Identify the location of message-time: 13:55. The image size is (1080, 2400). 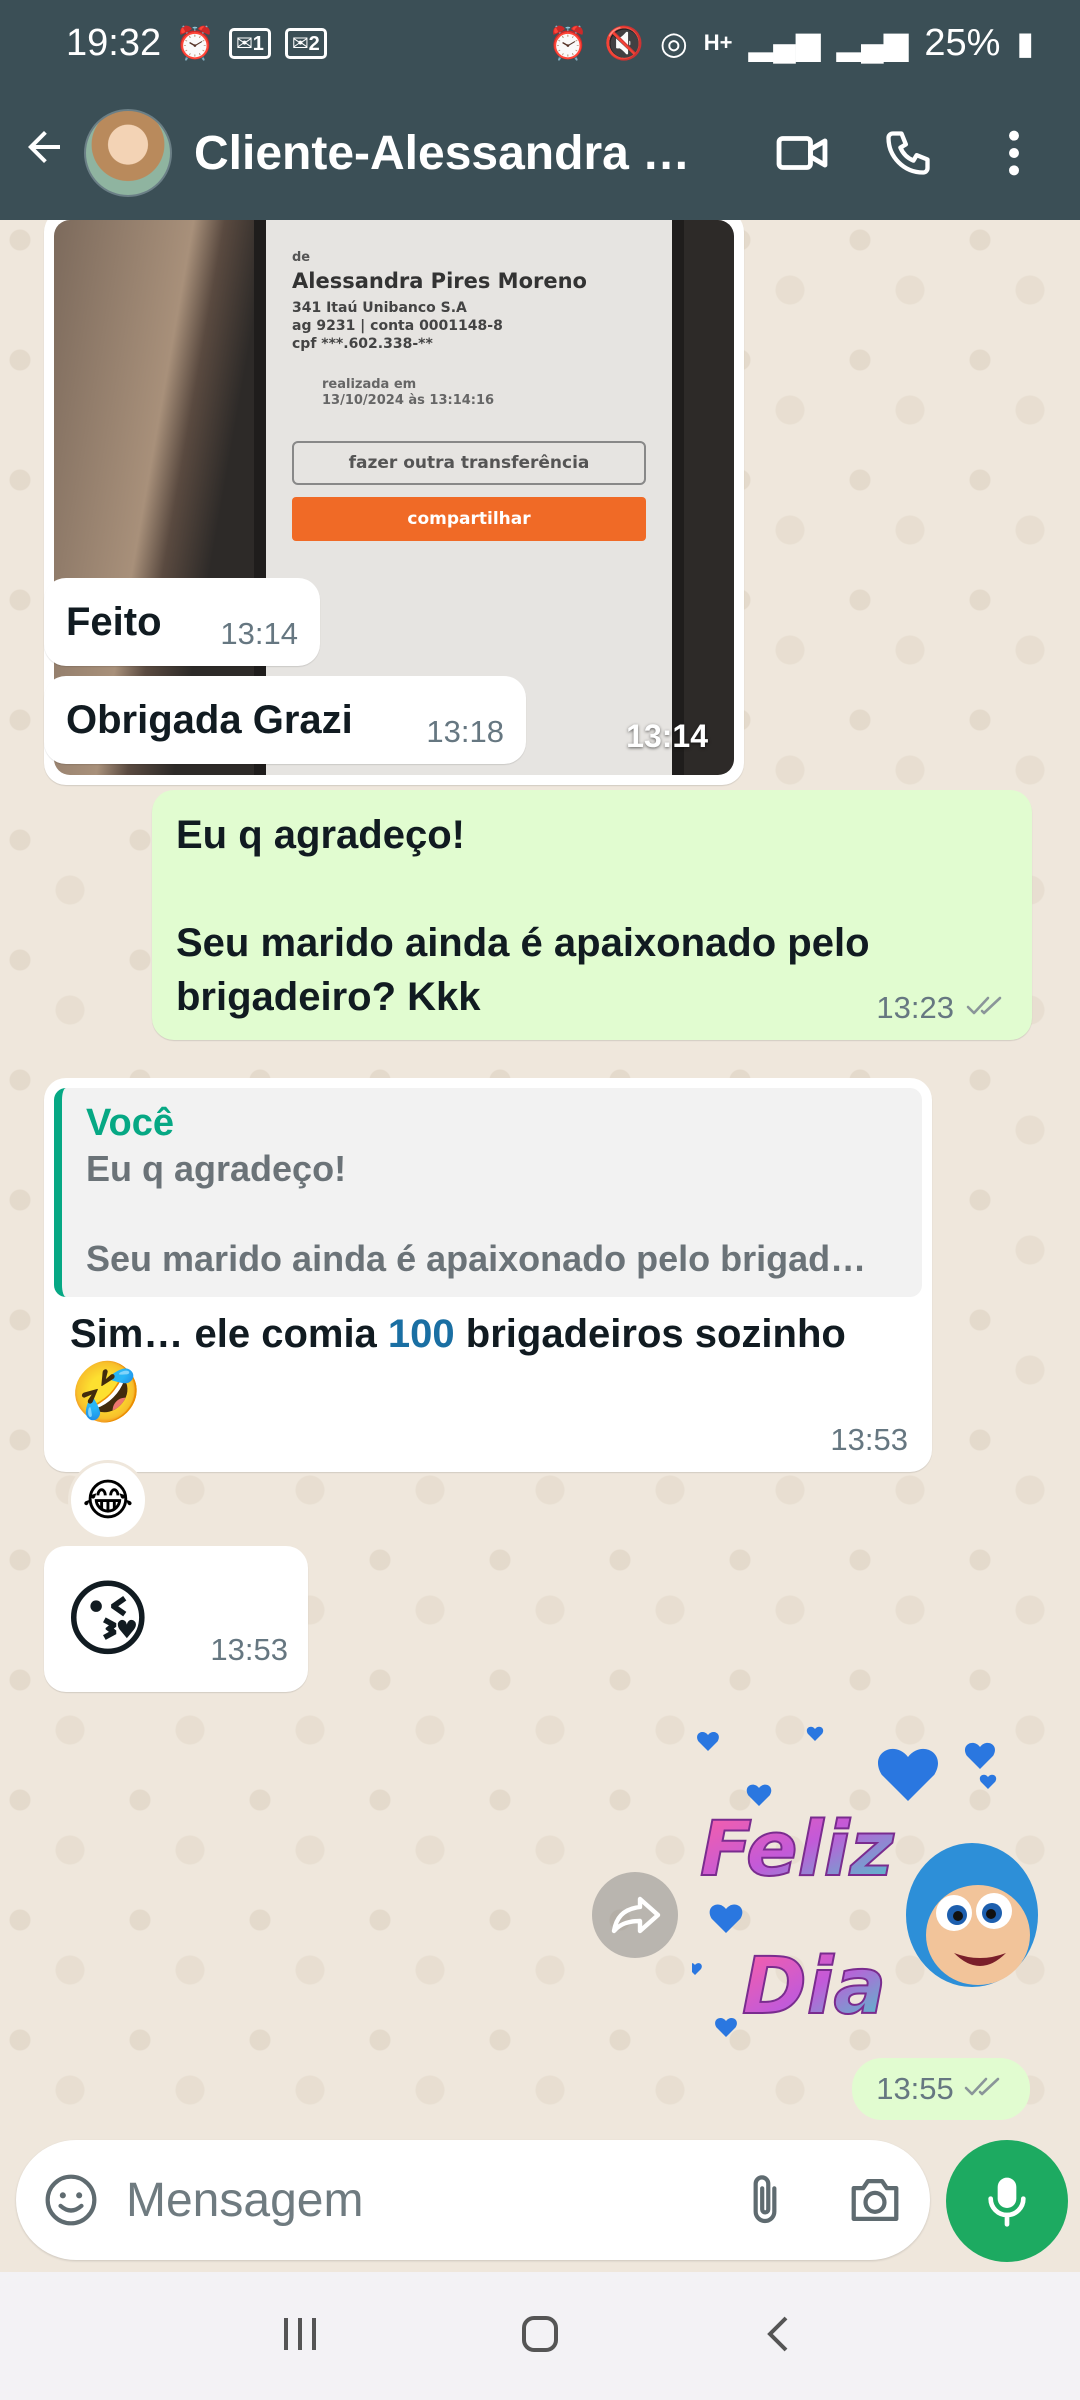
(915, 2088).